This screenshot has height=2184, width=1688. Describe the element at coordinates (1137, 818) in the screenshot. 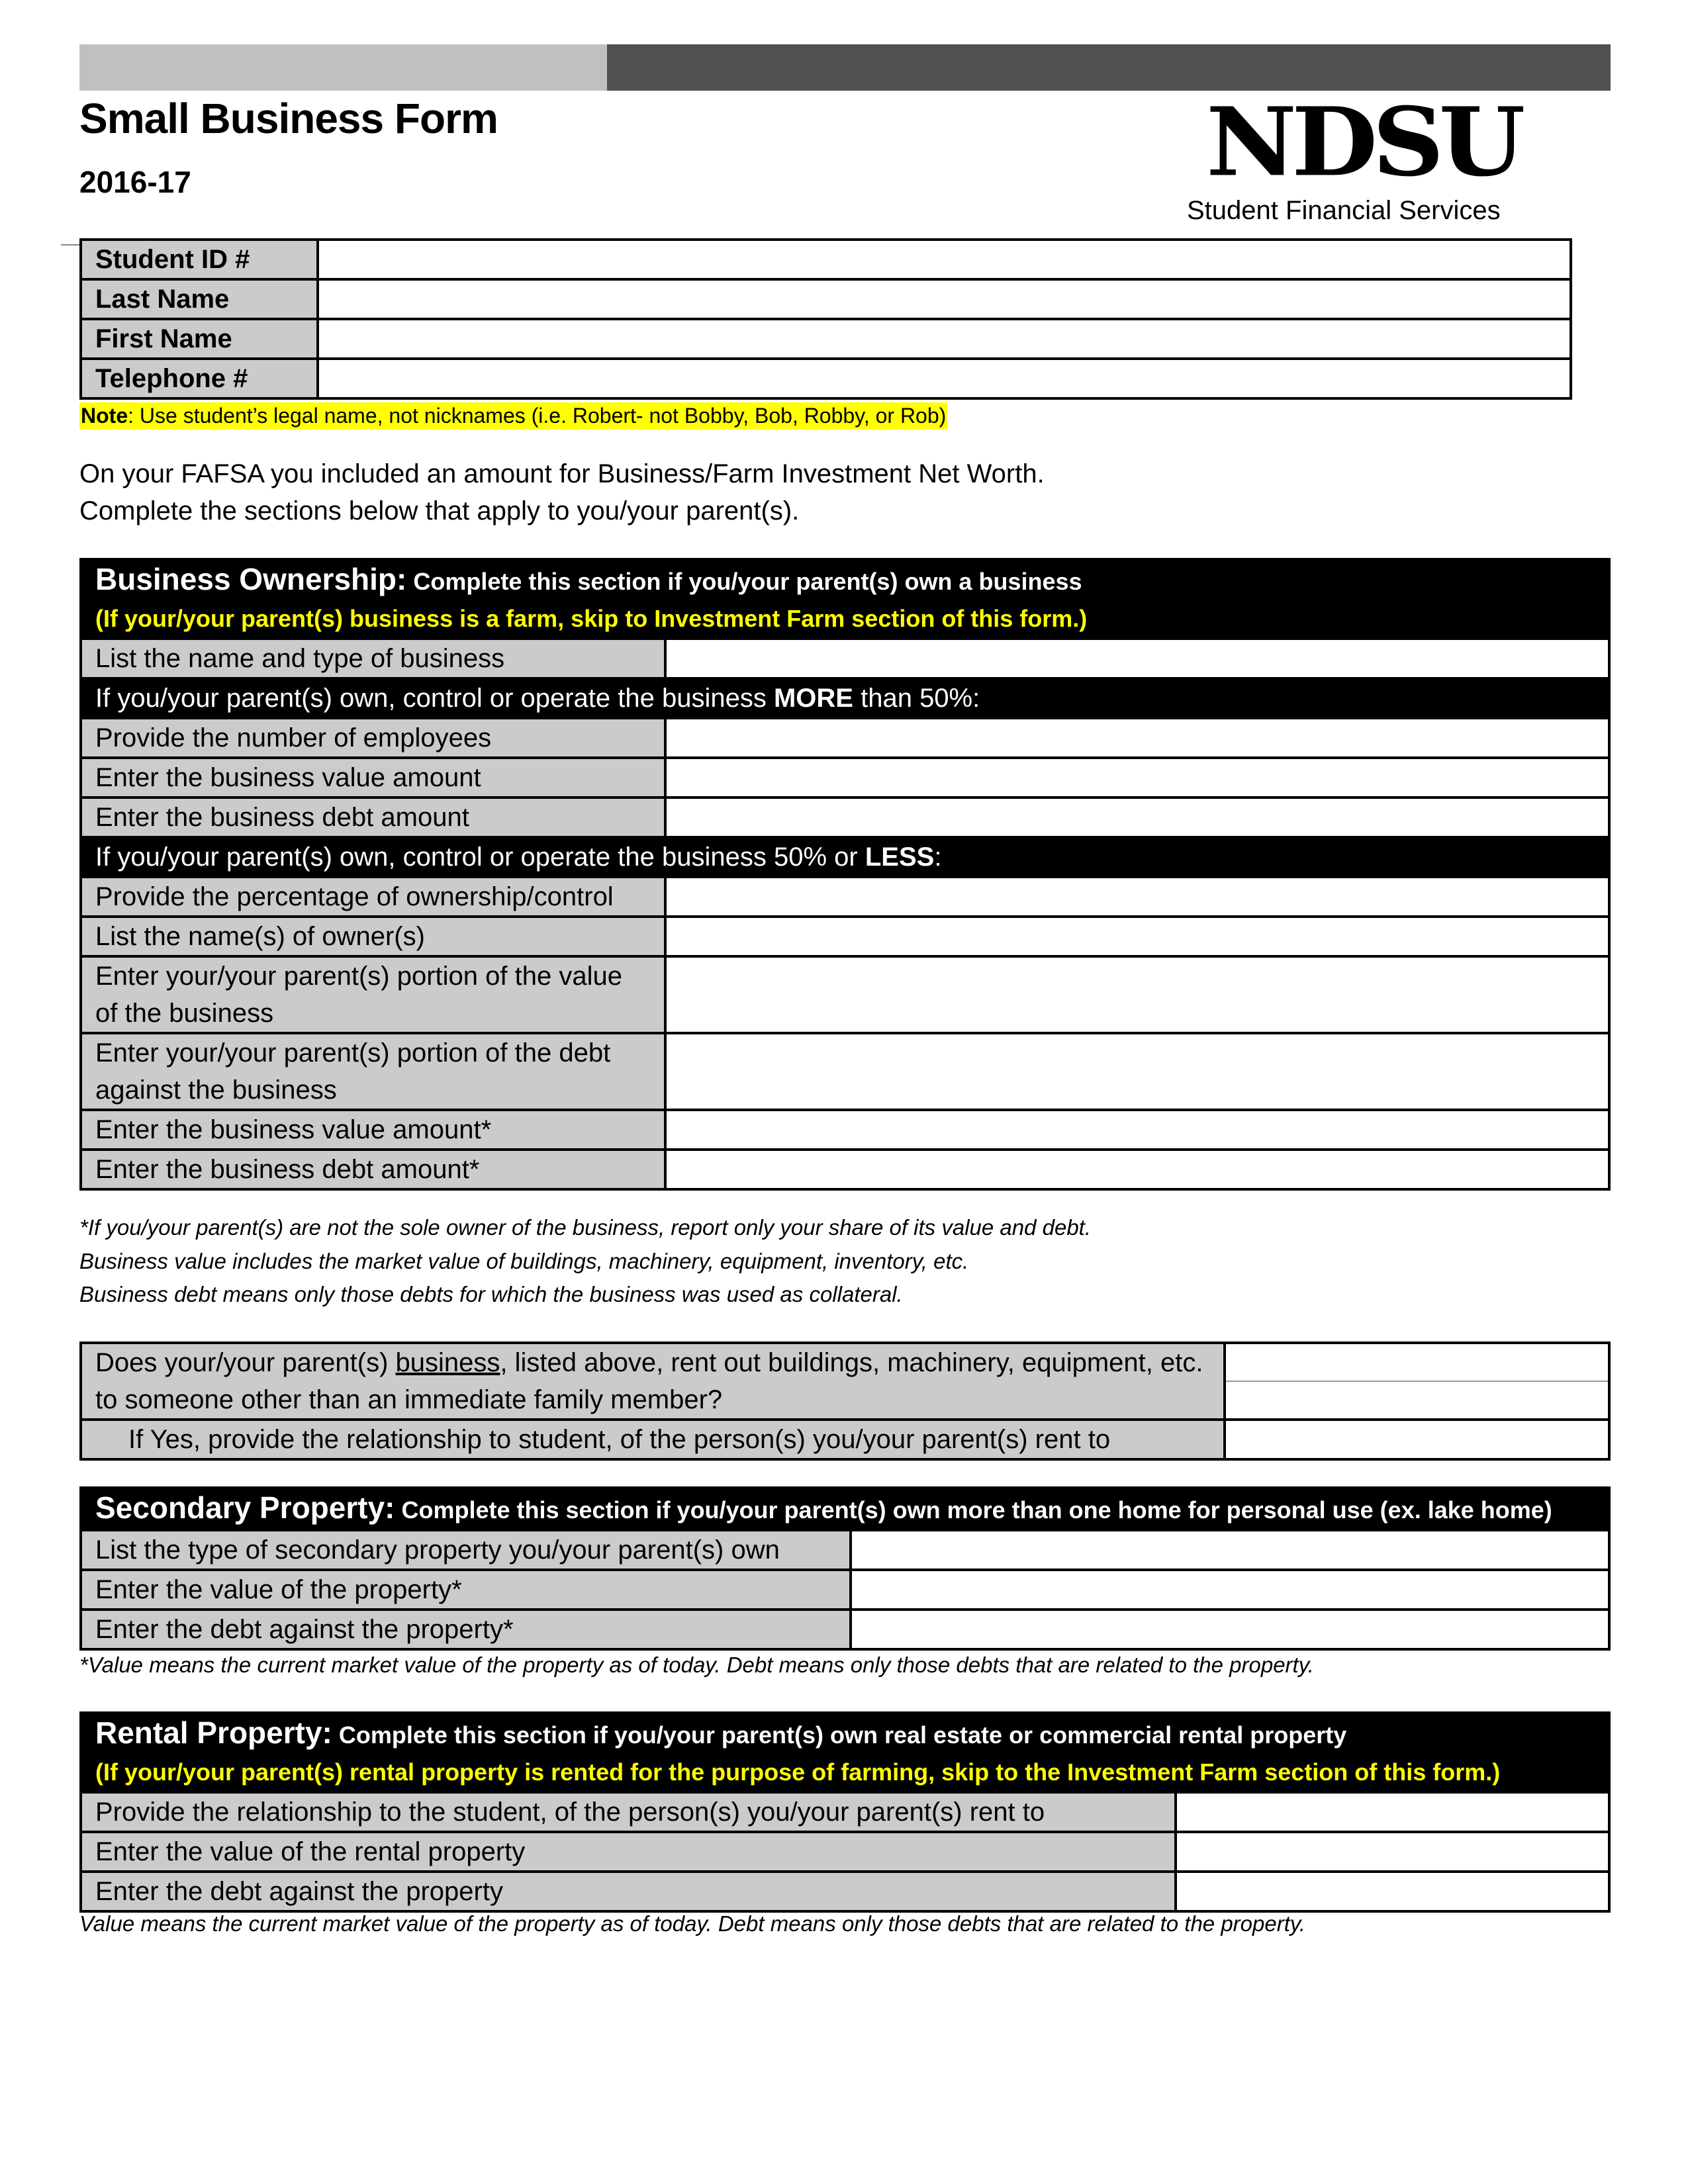

I see `business-debt-input` at that location.